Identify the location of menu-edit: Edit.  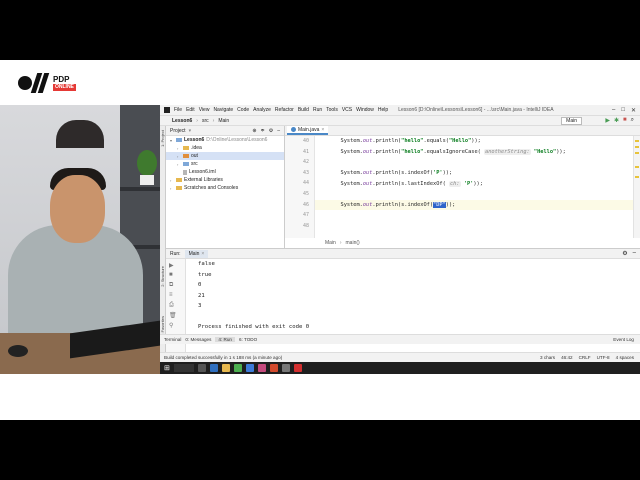
(190, 110).